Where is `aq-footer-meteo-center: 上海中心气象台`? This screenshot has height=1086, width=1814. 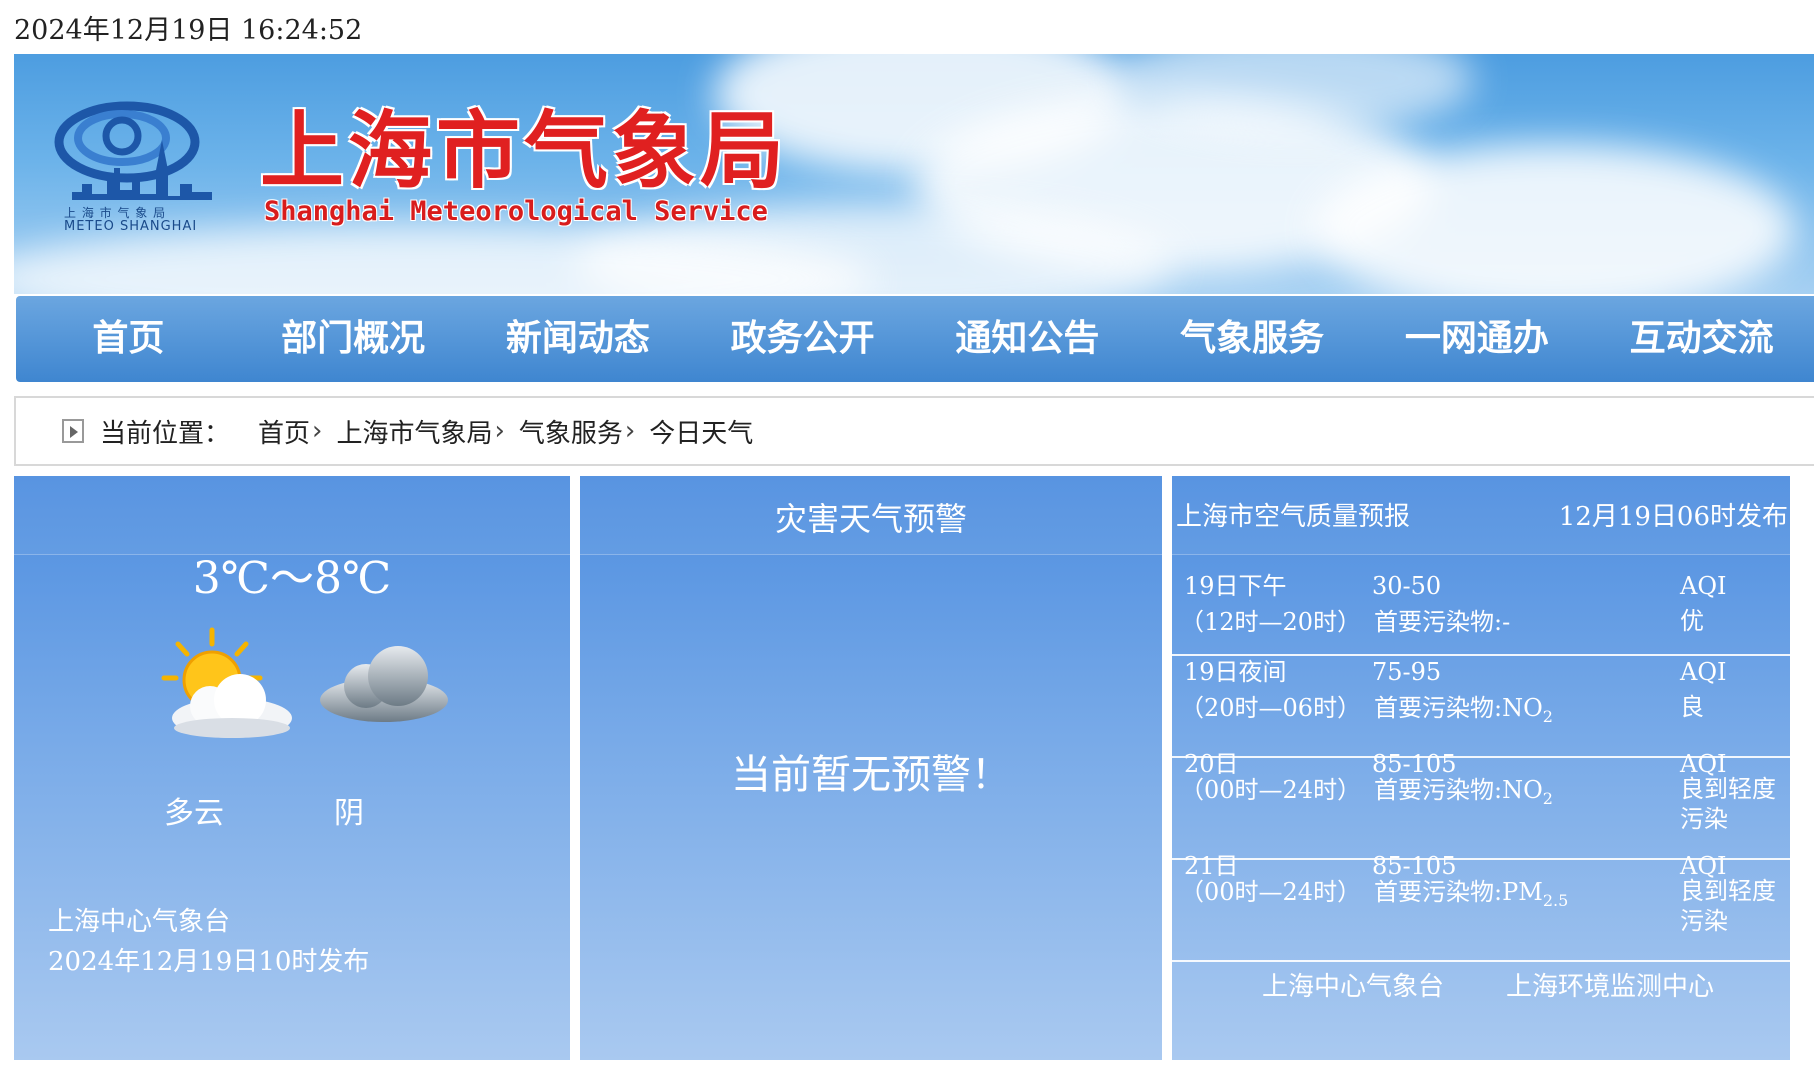 aq-footer-meteo-center: 上海中心气象台 is located at coordinates (1353, 984).